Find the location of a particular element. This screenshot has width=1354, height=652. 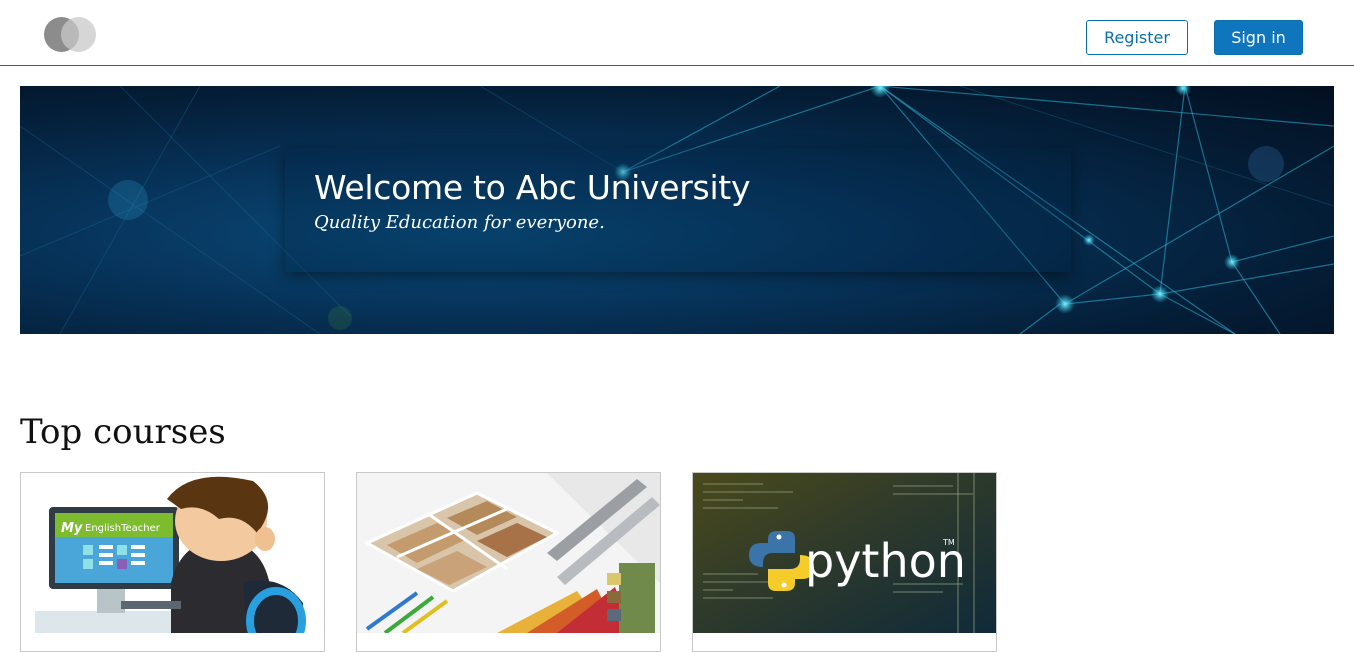

english-teacher-brand-text: EnglishTeacher is located at coordinates (123, 528).